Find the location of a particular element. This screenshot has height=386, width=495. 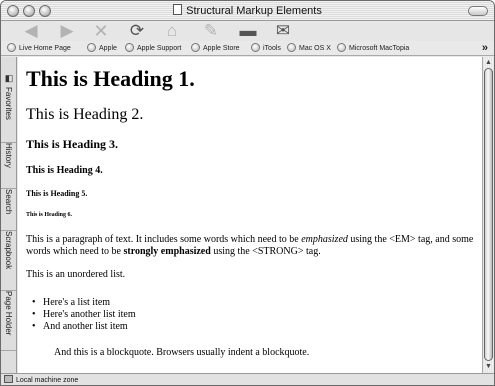

list-item: Here's another list item is located at coordinates (89, 315).